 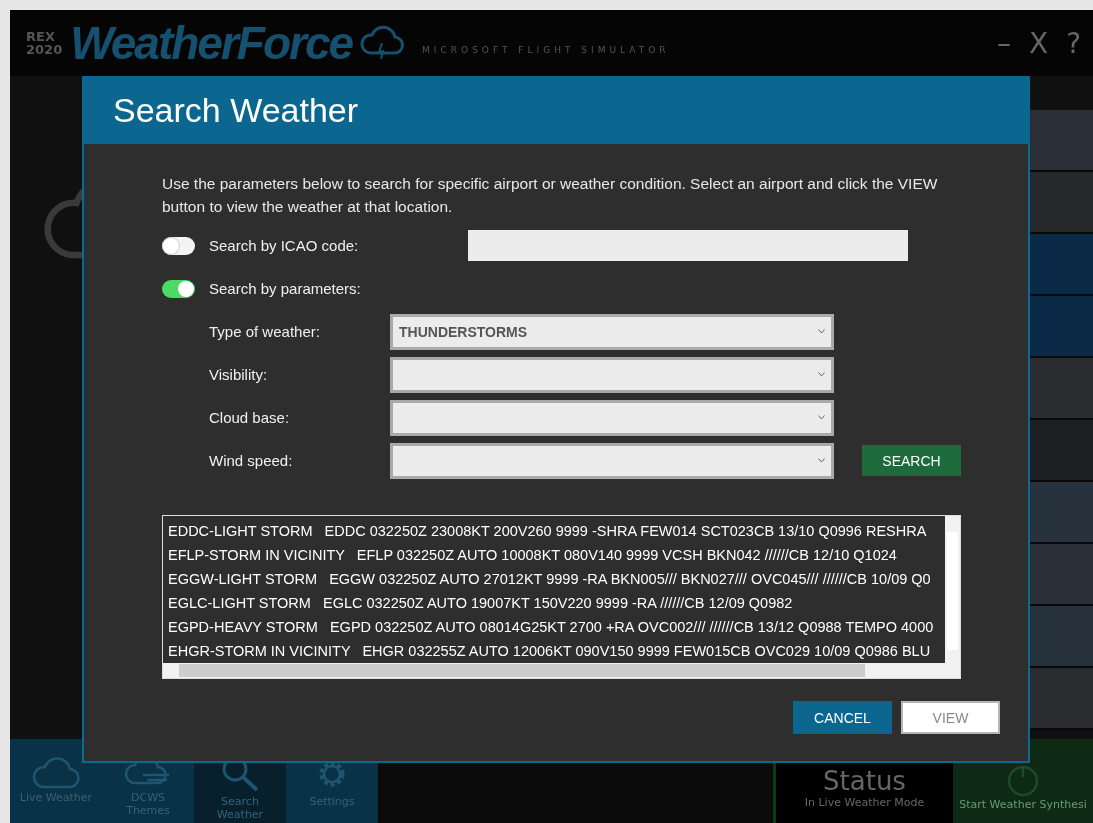 I want to click on result-item: EHGR-STORM IN VICINITY EHGR 032255Z AUTO 12006KT 090V150 9999 FEW015CB OVC029 10/09 Q0986 BLU, so click(x=556, y=651).